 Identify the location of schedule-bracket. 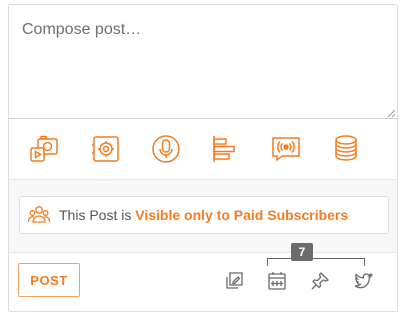
(316, 262).